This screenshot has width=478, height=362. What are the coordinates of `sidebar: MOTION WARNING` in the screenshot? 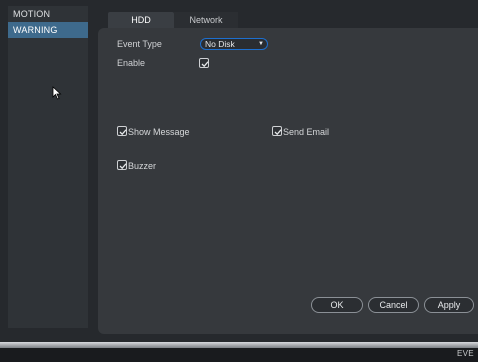 It's located at (48, 167).